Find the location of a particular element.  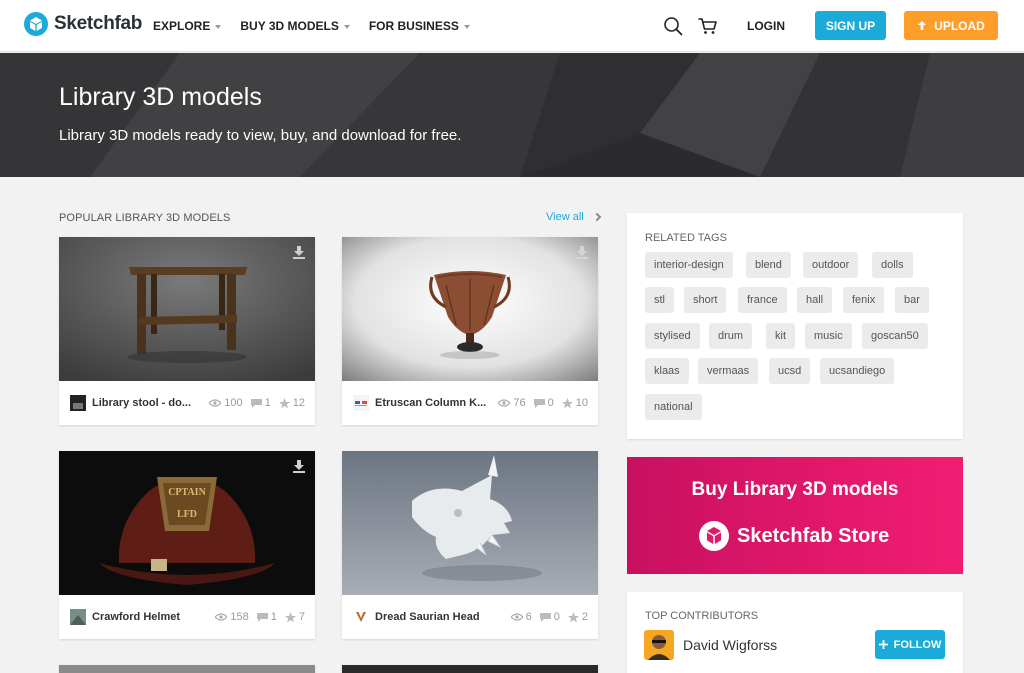

helmet-thumbnail-image: CPTAIN LFD is located at coordinates (187, 523).